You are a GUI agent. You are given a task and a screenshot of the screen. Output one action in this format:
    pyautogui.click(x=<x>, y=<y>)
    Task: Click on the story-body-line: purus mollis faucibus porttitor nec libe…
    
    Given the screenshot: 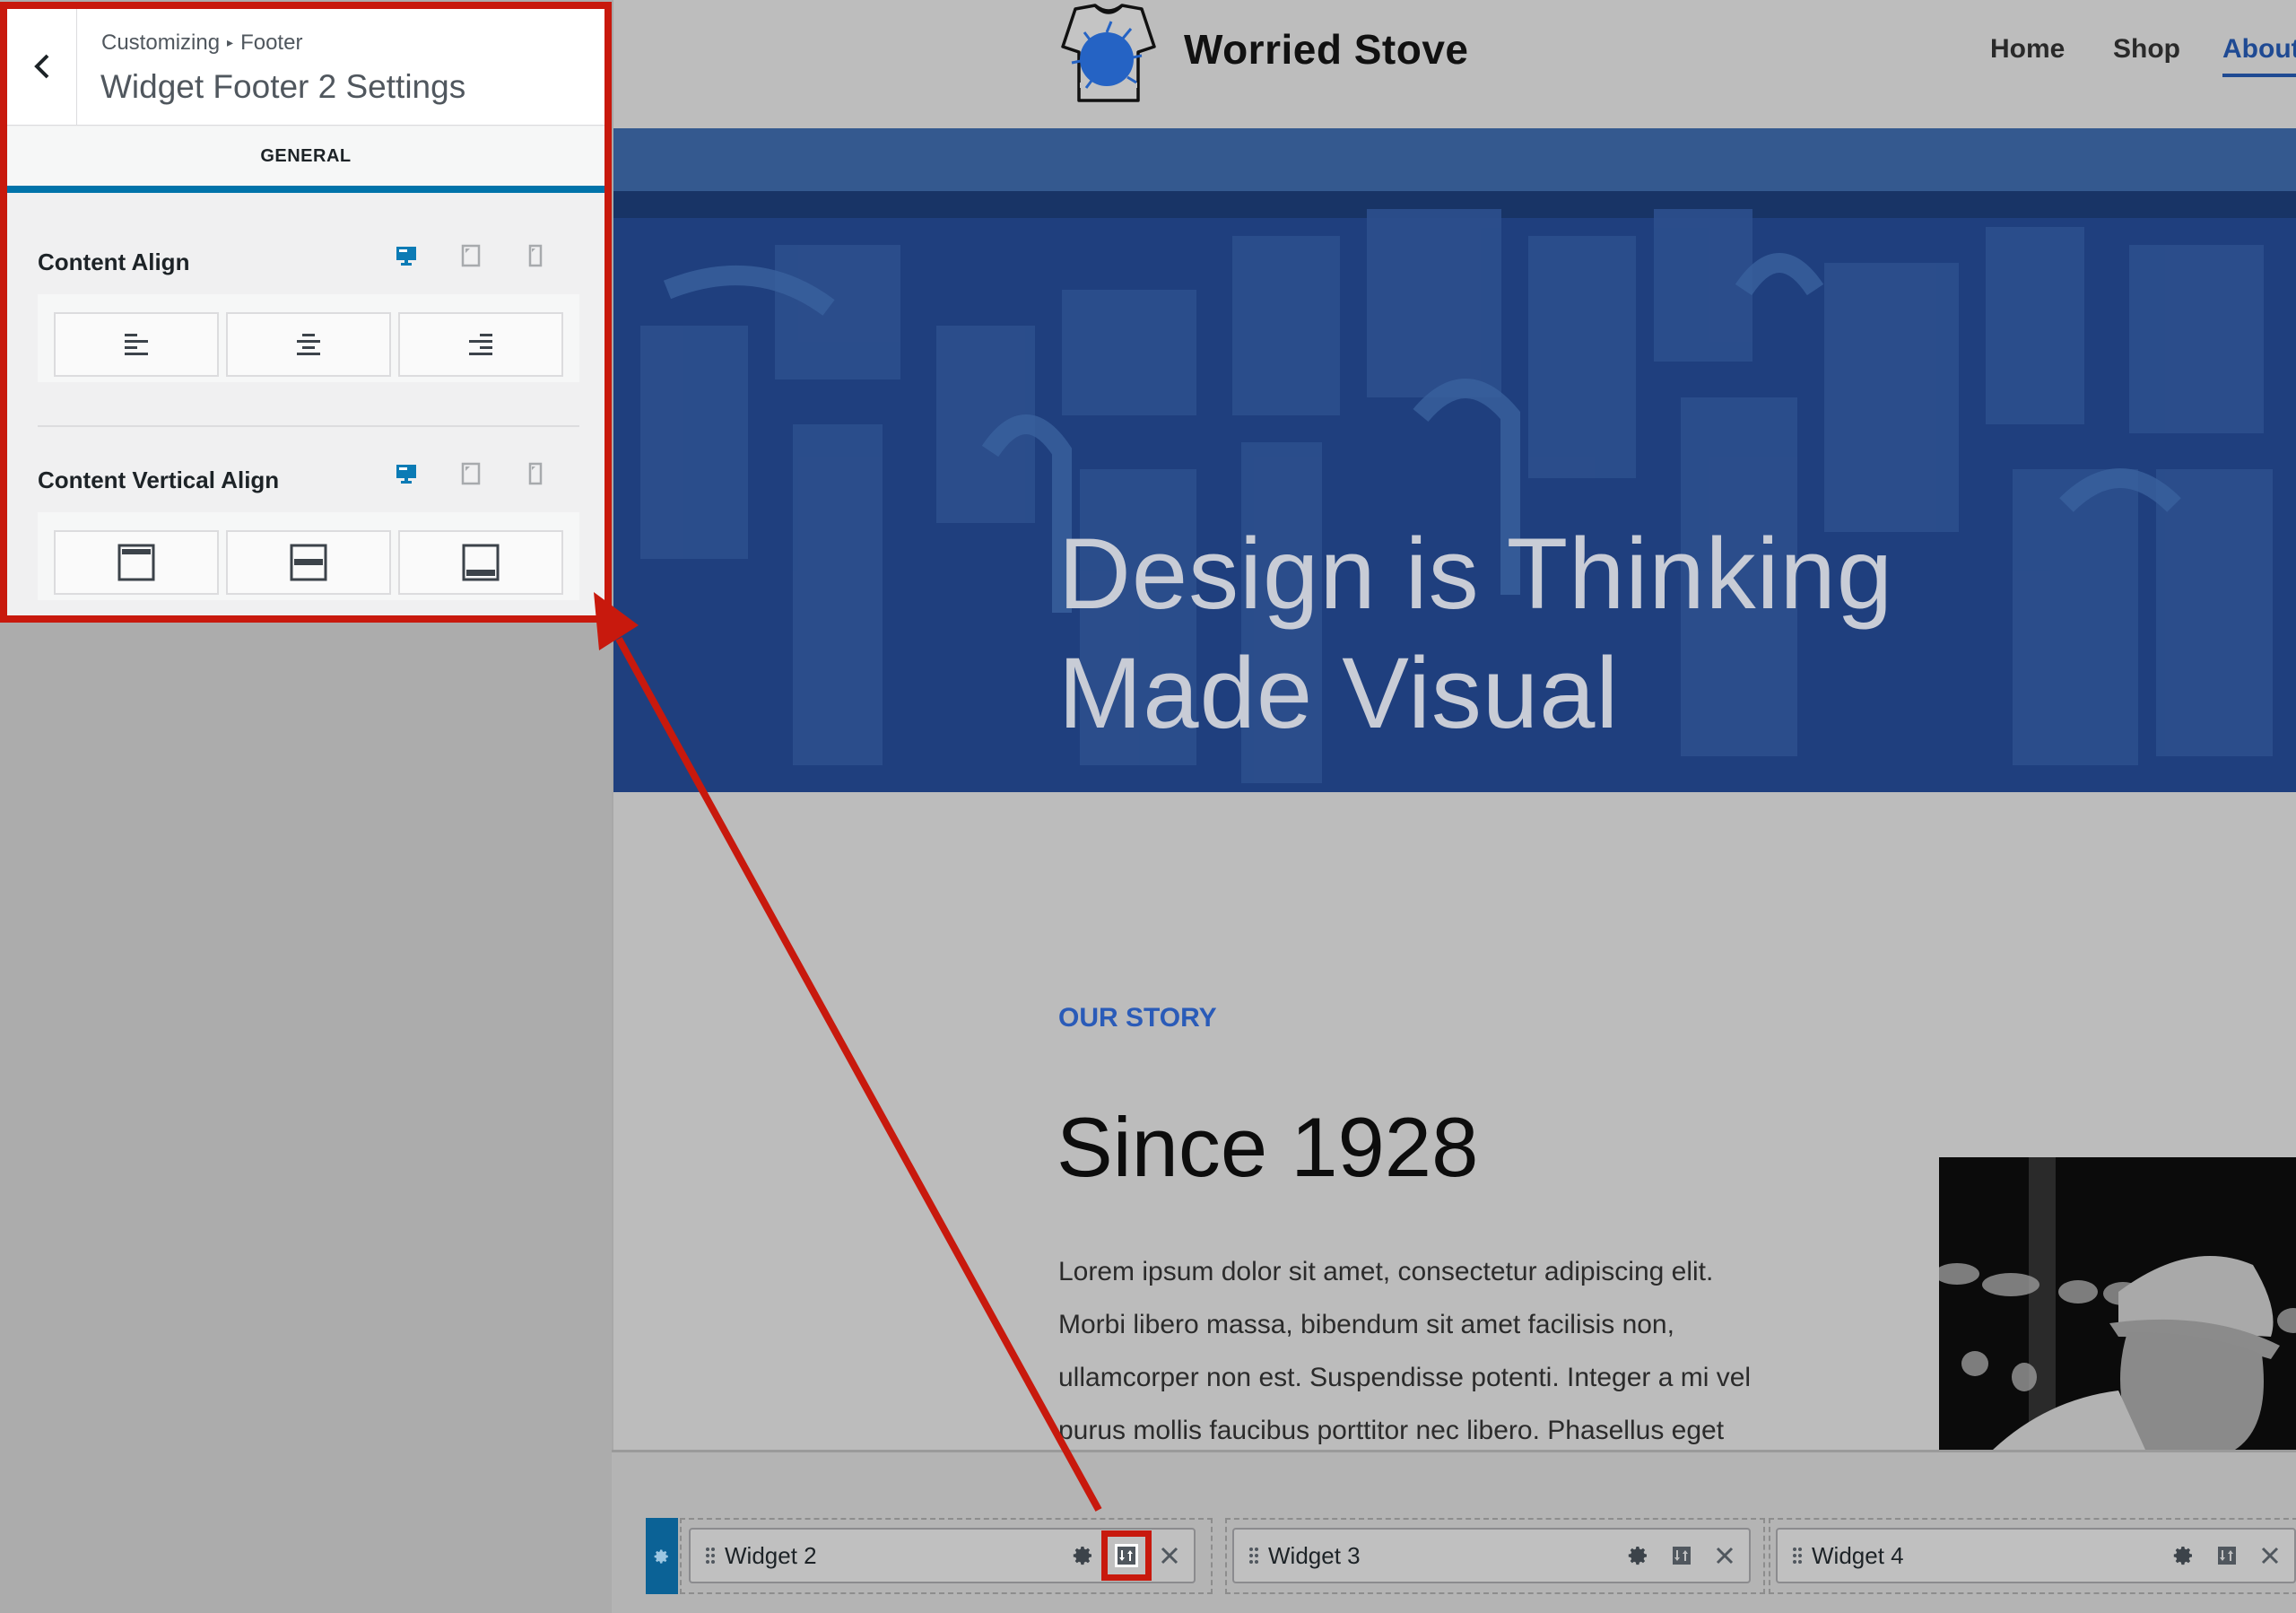 What is the action you would take?
    pyautogui.click(x=1391, y=1430)
    